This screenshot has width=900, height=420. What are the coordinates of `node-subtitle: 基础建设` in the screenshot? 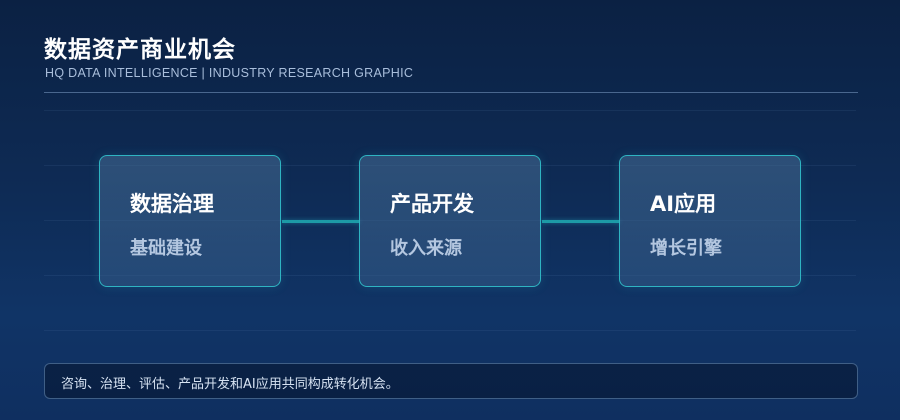 It's located at (166, 248).